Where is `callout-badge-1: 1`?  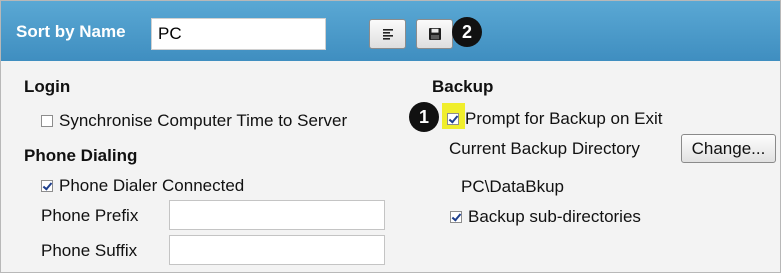
callout-badge-1: 1 is located at coordinates (424, 117).